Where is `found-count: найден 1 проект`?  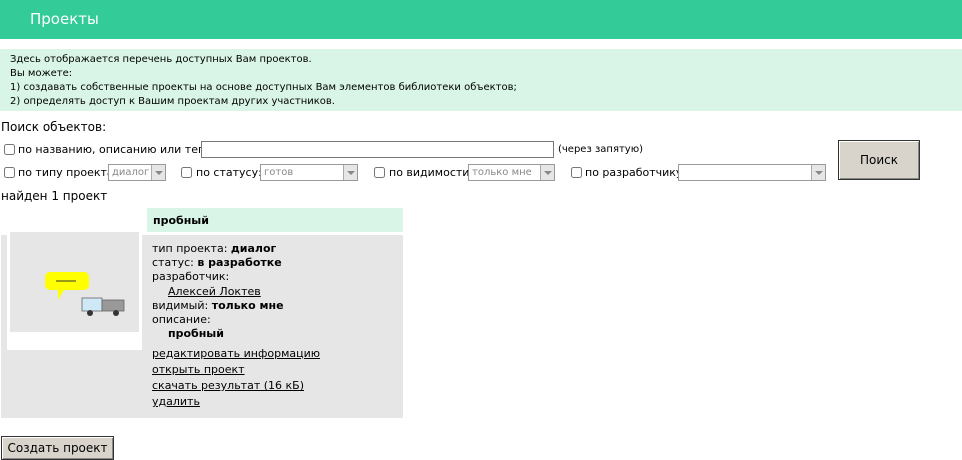 found-count: найден 1 проект is located at coordinates (54, 196).